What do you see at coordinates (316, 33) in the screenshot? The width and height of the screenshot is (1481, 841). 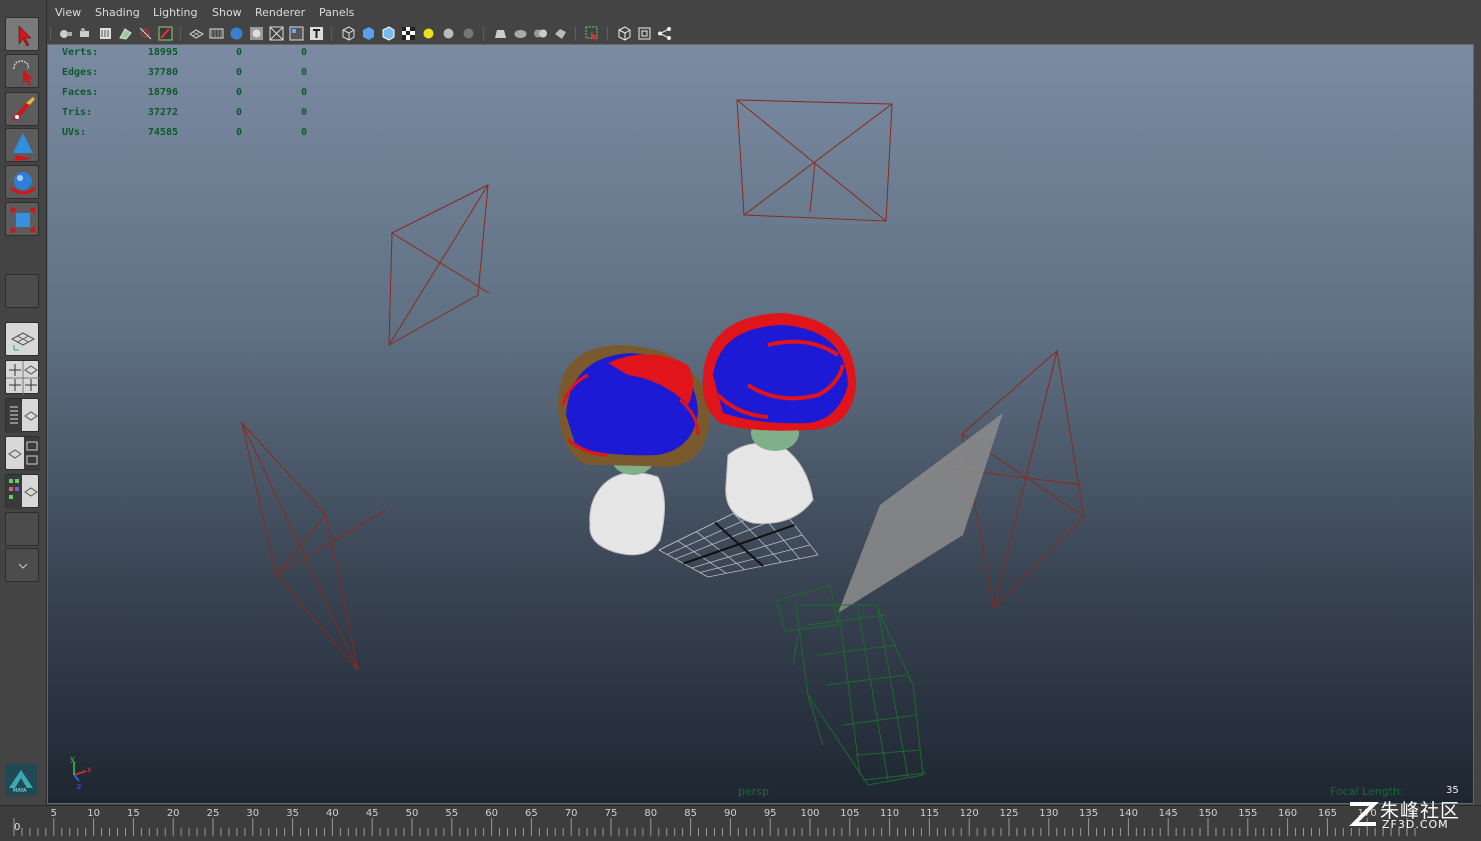 I see `hud-text-icon` at bounding box center [316, 33].